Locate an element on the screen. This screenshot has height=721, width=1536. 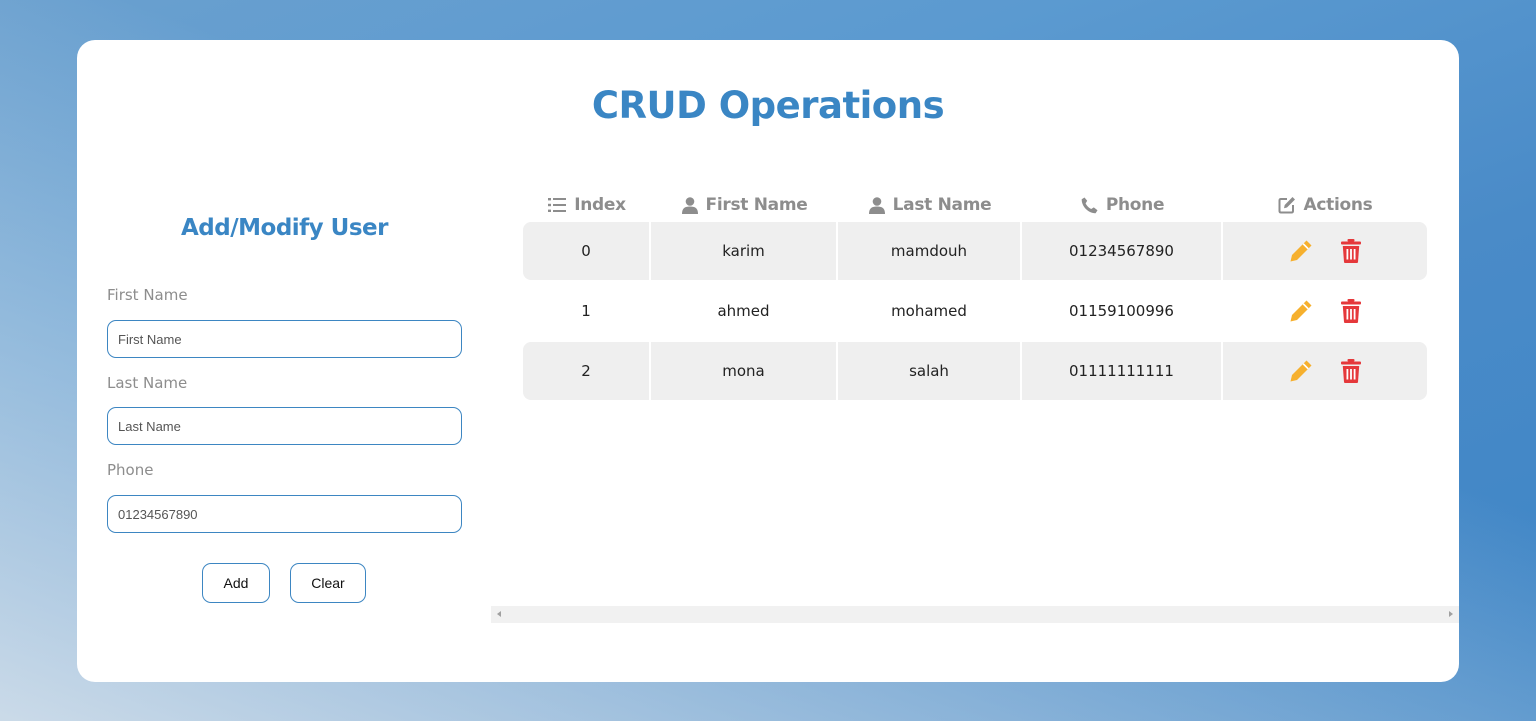
header-first-name: First Name is located at coordinates (744, 205).